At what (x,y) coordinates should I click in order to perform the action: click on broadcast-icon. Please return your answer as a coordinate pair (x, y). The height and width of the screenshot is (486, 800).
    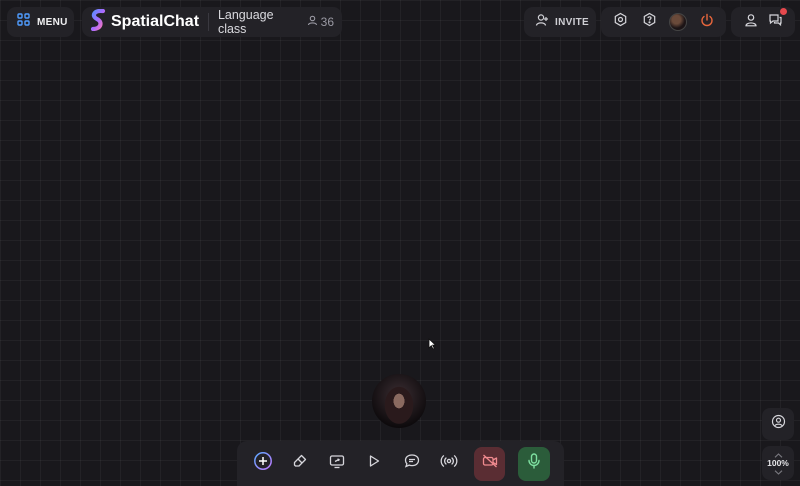
    Looking at the image, I should click on (449, 463).